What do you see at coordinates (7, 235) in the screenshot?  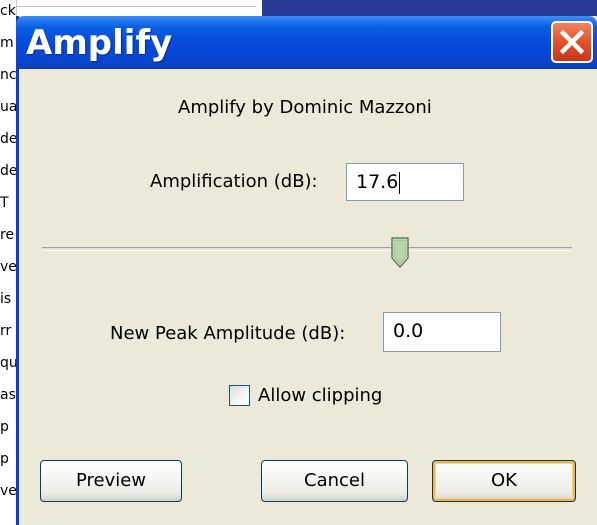 I see `background-list-item: re` at bounding box center [7, 235].